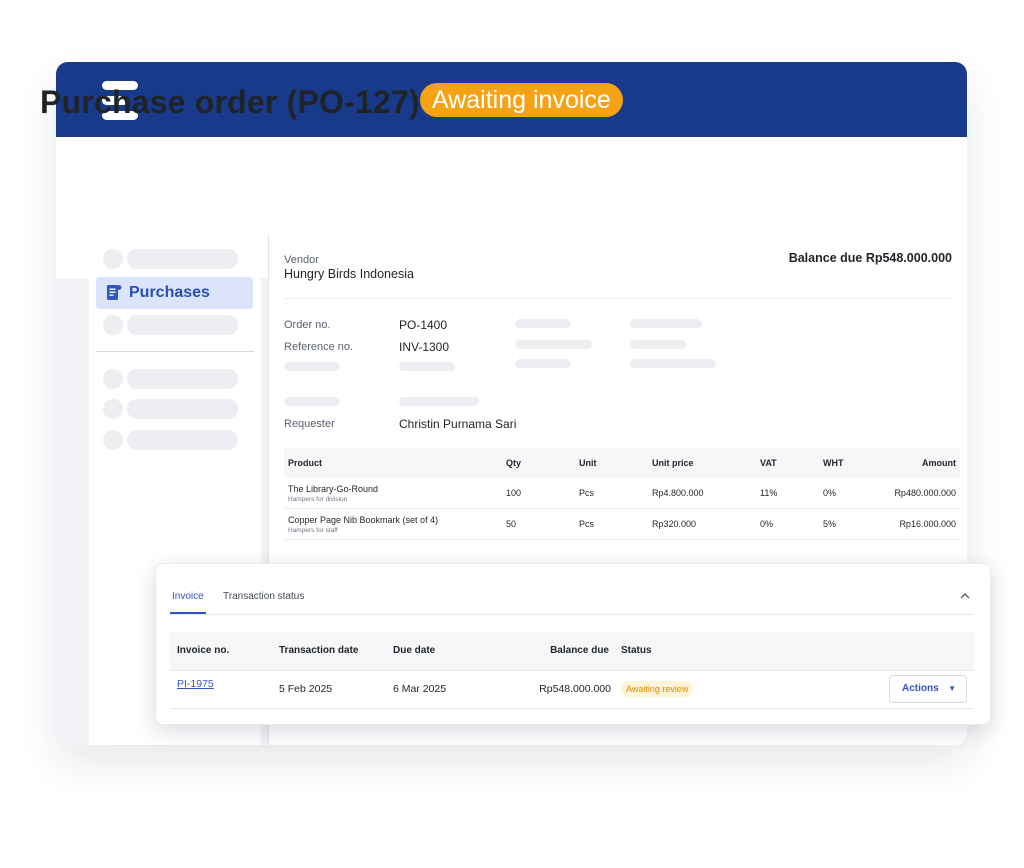 The height and width of the screenshot is (868, 1024). I want to click on column-header: Status, so click(636, 650).